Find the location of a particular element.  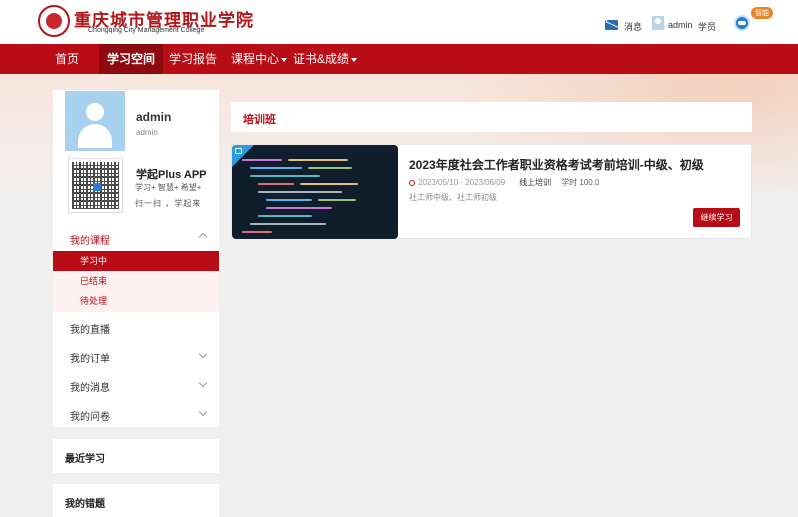

nav-certificates-scores: 证书&成绩 is located at coordinates (325, 59).